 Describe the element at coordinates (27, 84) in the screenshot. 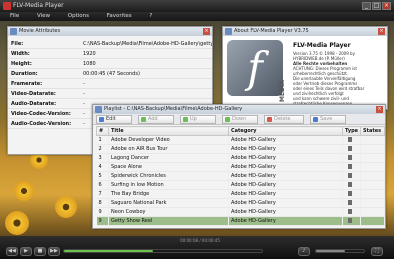

I see `attr-key: Framerate:` at that location.